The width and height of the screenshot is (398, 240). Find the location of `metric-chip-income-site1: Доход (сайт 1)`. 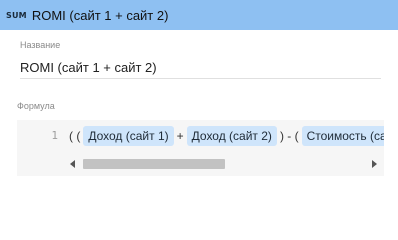

metric-chip-income-site1: Доход (сайт 1) is located at coordinates (128, 136).